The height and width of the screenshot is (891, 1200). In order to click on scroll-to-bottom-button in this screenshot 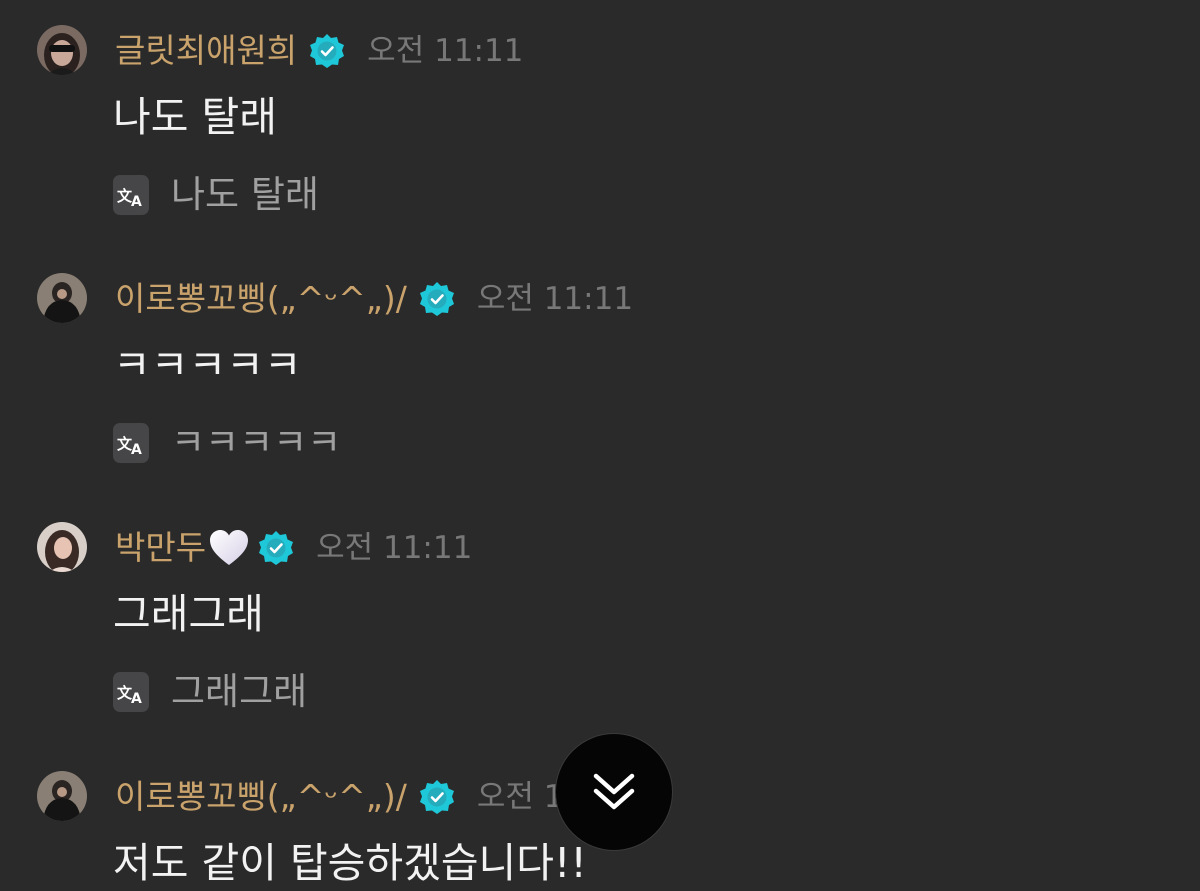, I will do `click(614, 792)`.